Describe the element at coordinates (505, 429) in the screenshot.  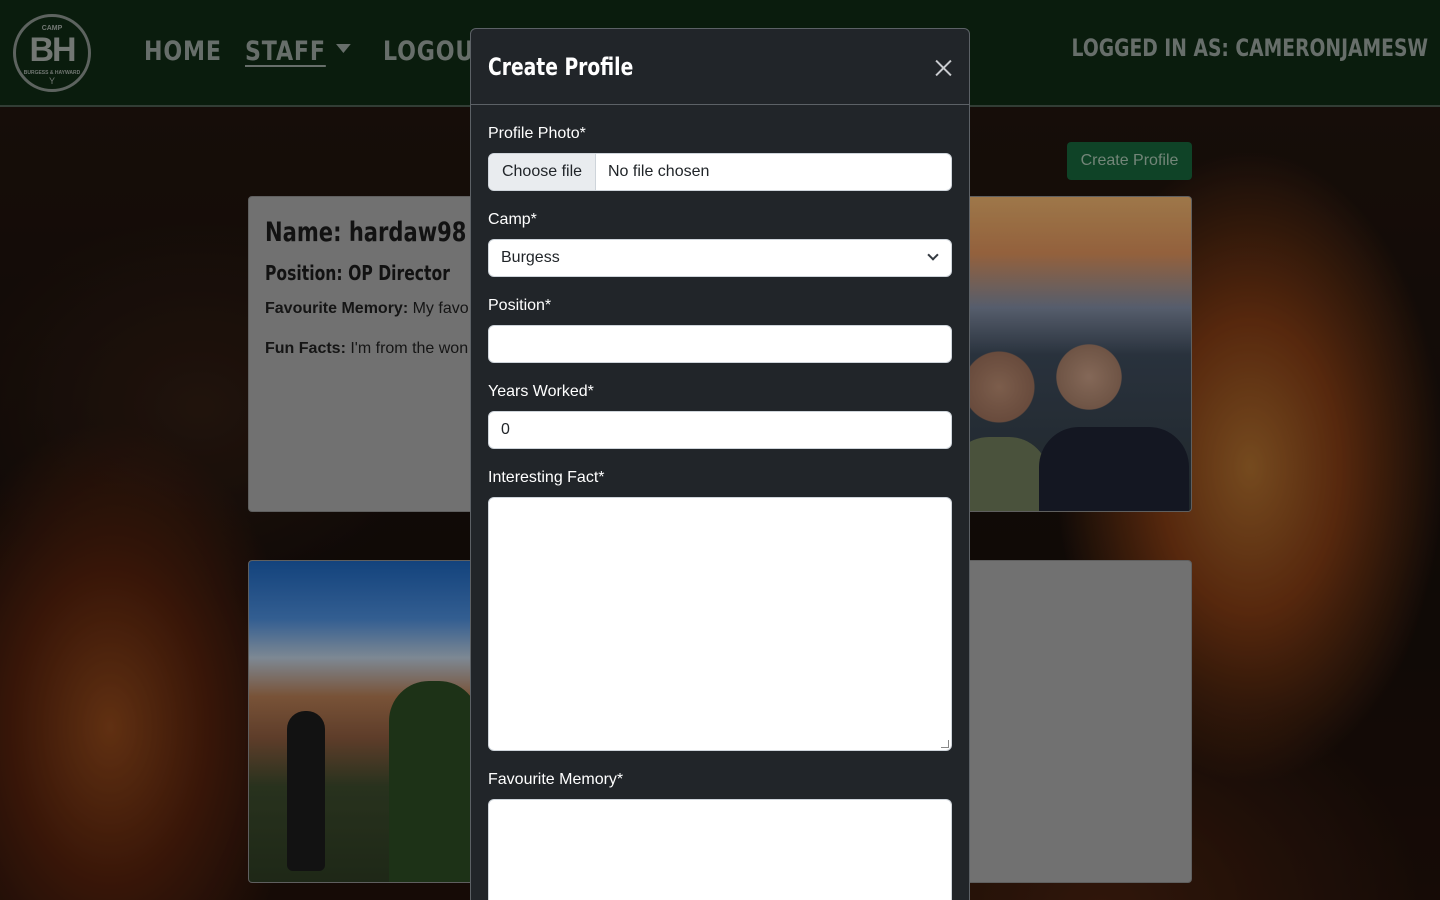
I see `years-worked-value: 0` at that location.